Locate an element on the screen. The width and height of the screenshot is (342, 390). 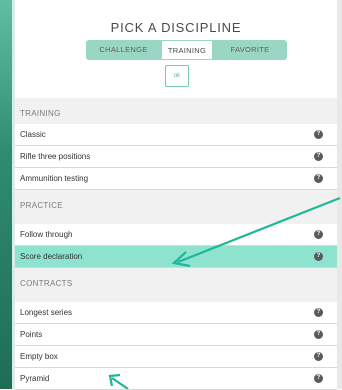
section-header-training: TRAINING is located at coordinates (176, 111).